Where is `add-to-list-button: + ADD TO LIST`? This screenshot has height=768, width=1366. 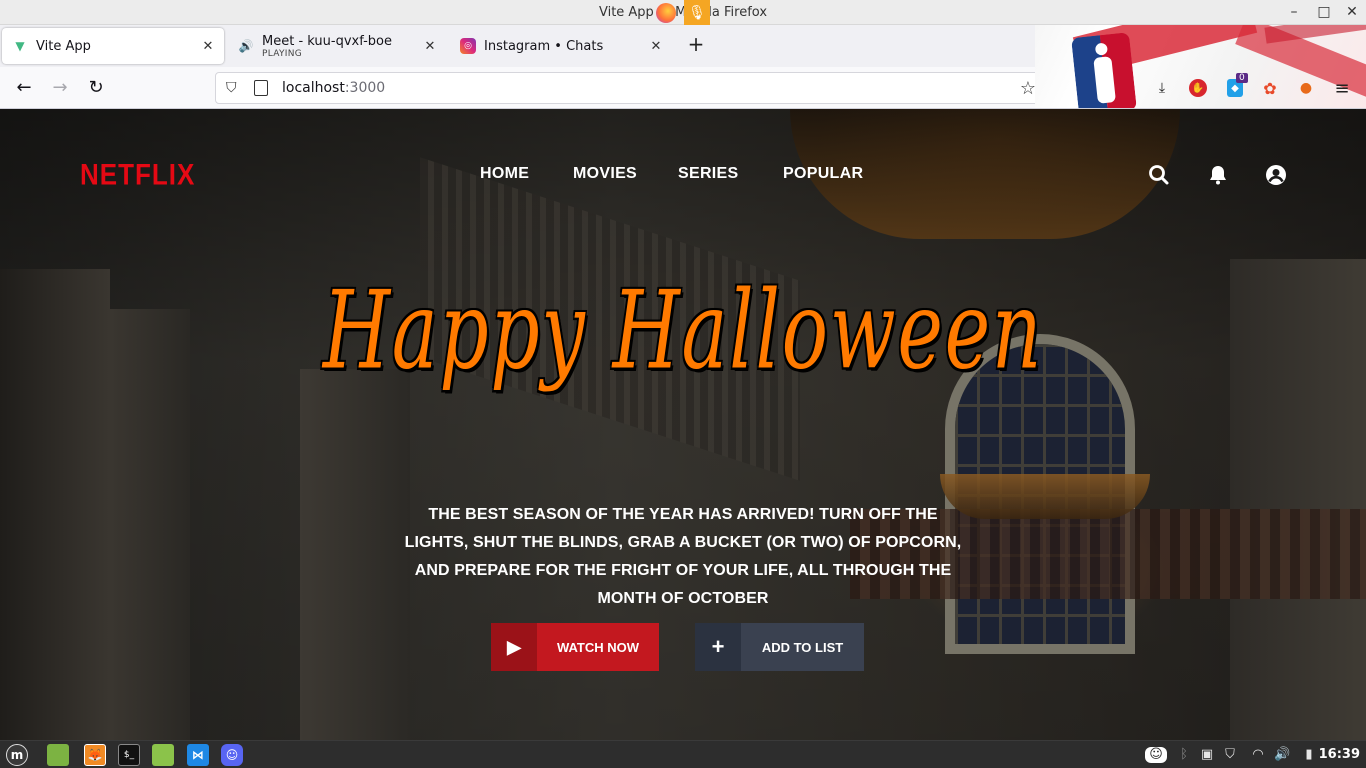 add-to-list-button: + ADD TO LIST is located at coordinates (779, 647).